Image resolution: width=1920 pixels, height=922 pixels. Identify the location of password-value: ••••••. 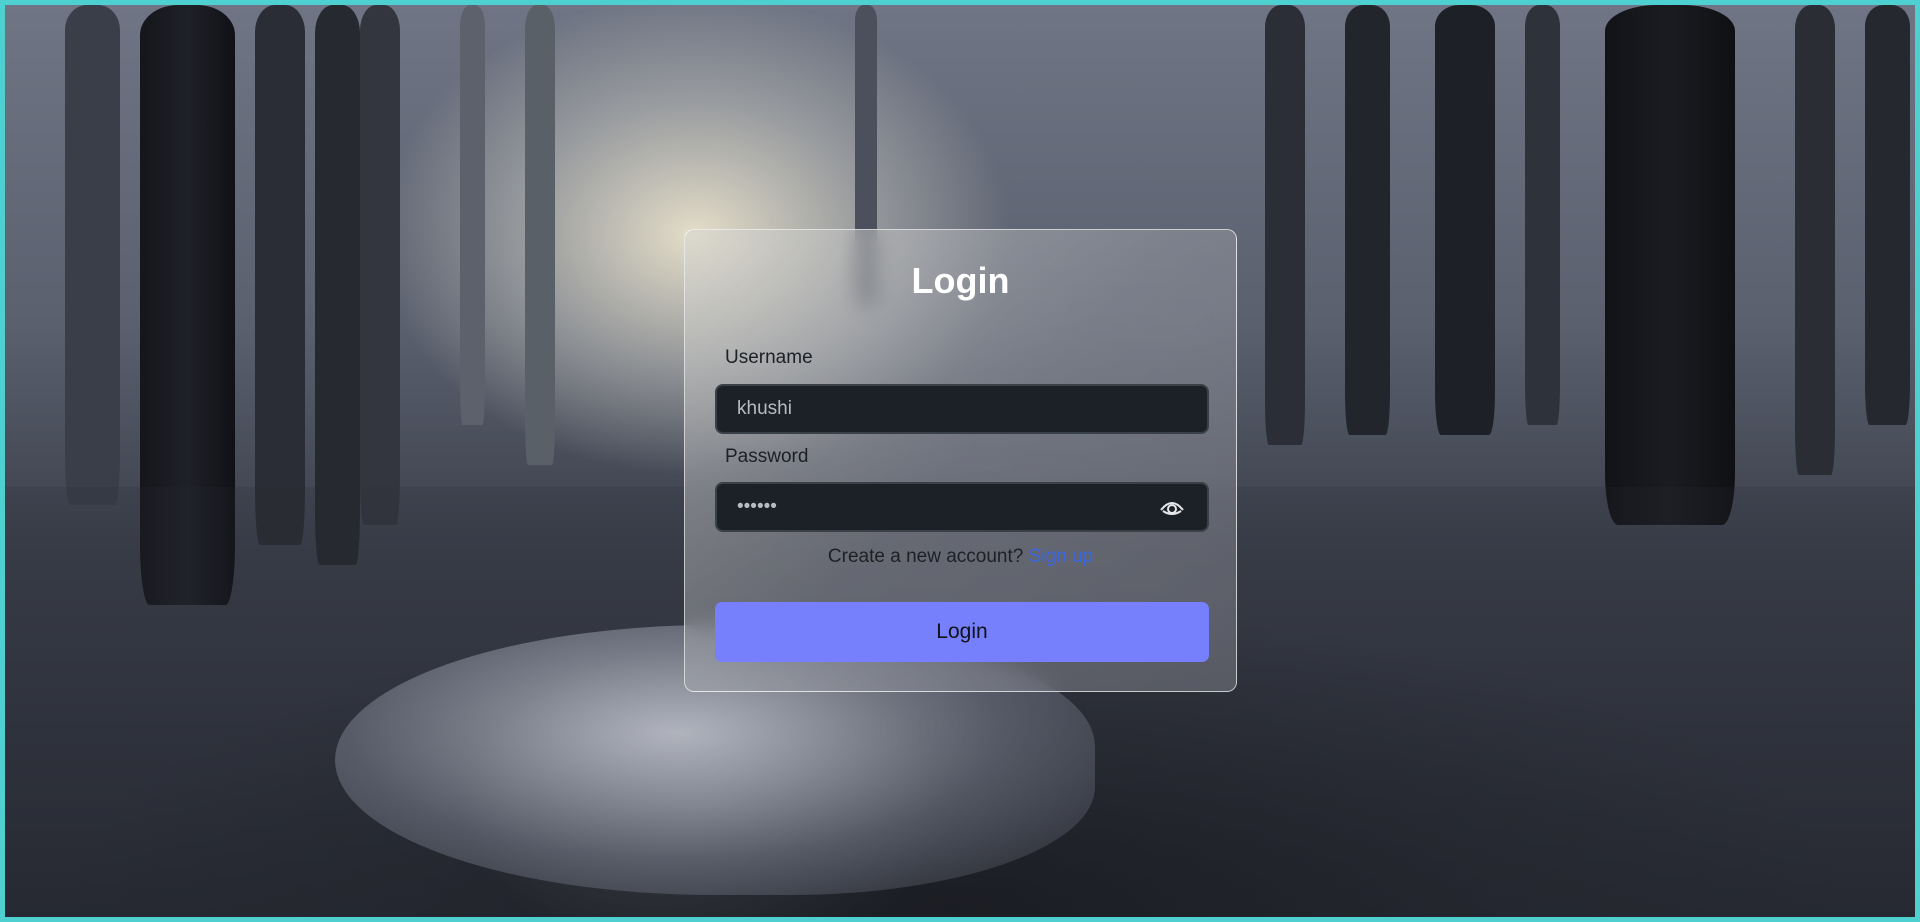
(757, 506).